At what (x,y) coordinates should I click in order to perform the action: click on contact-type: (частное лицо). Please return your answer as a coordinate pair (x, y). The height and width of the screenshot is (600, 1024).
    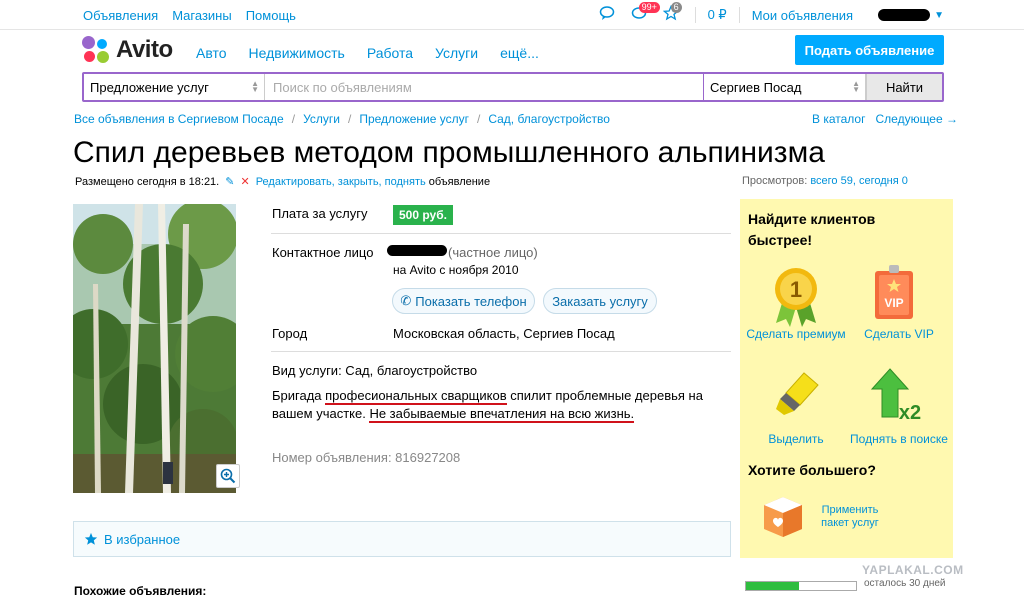
    Looking at the image, I should click on (493, 252).